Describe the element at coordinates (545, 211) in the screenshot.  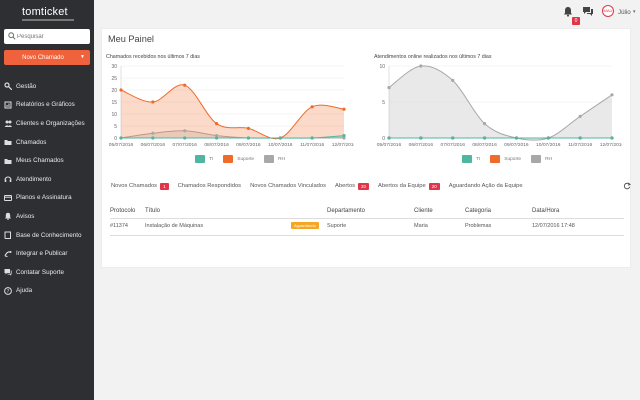
I see `col-header-datahora: Data/Hora` at that location.